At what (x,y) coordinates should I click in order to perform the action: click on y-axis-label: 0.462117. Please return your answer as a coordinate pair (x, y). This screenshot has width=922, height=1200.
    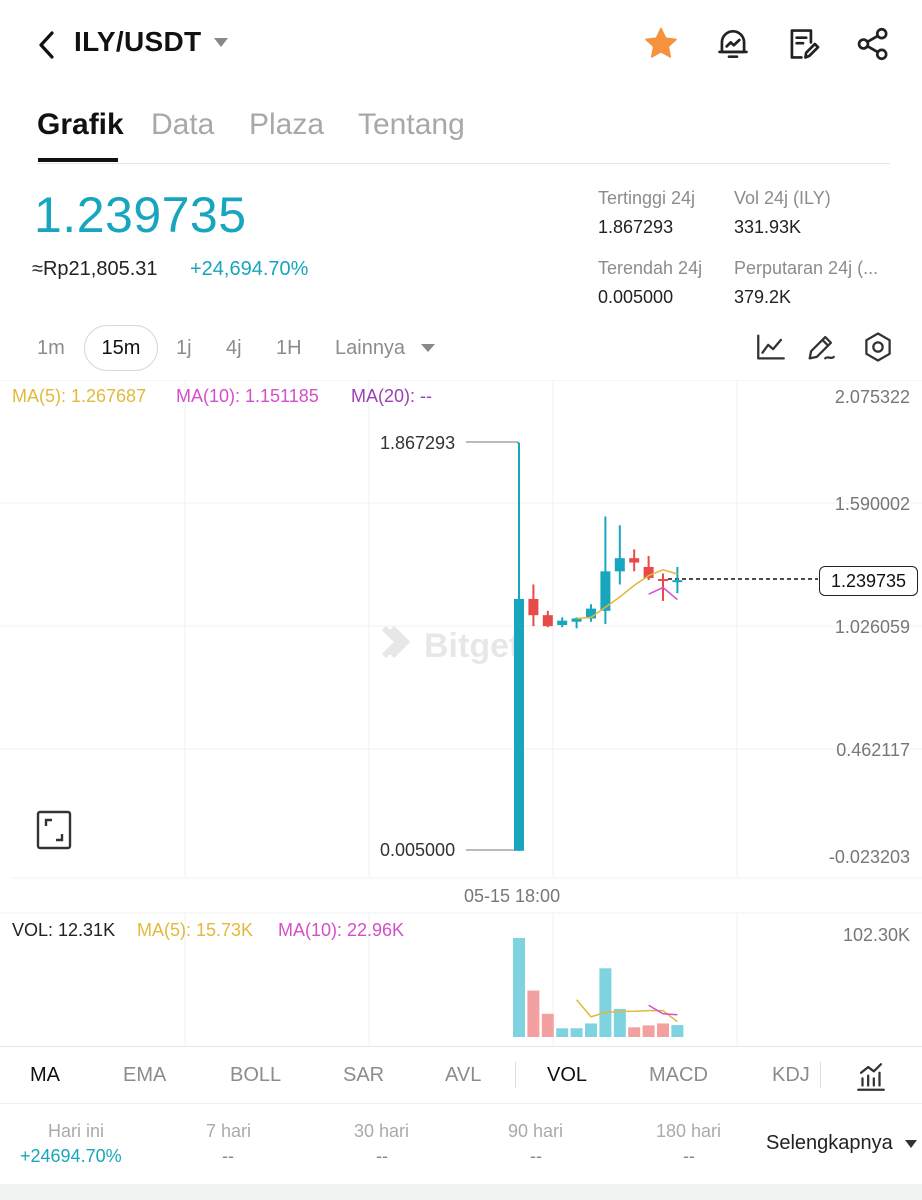
    Looking at the image, I should click on (873, 750).